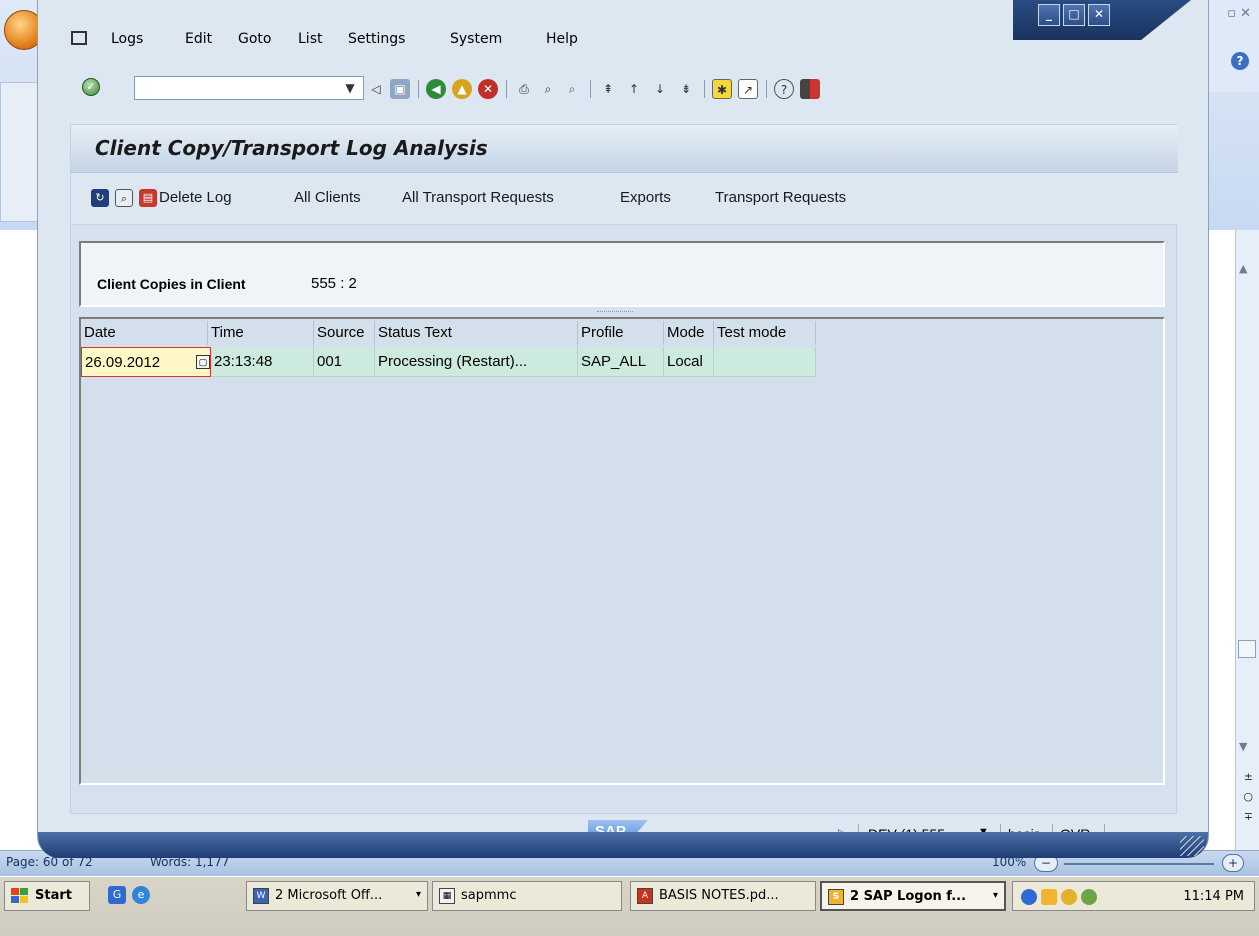 The width and height of the screenshot is (1259, 936). Describe the element at coordinates (1230, 46) in the screenshot. I see `word-title-controls: ▫ ✕` at that location.